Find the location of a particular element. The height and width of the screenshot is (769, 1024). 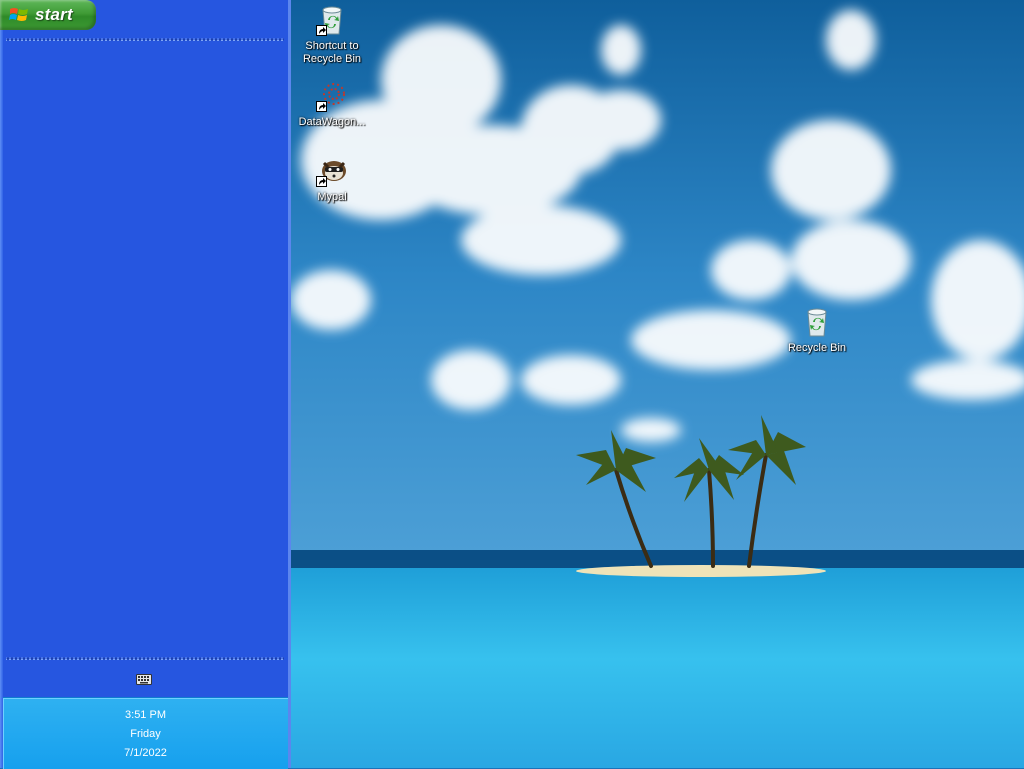

taskbar-grip-top is located at coordinates (145, 39).